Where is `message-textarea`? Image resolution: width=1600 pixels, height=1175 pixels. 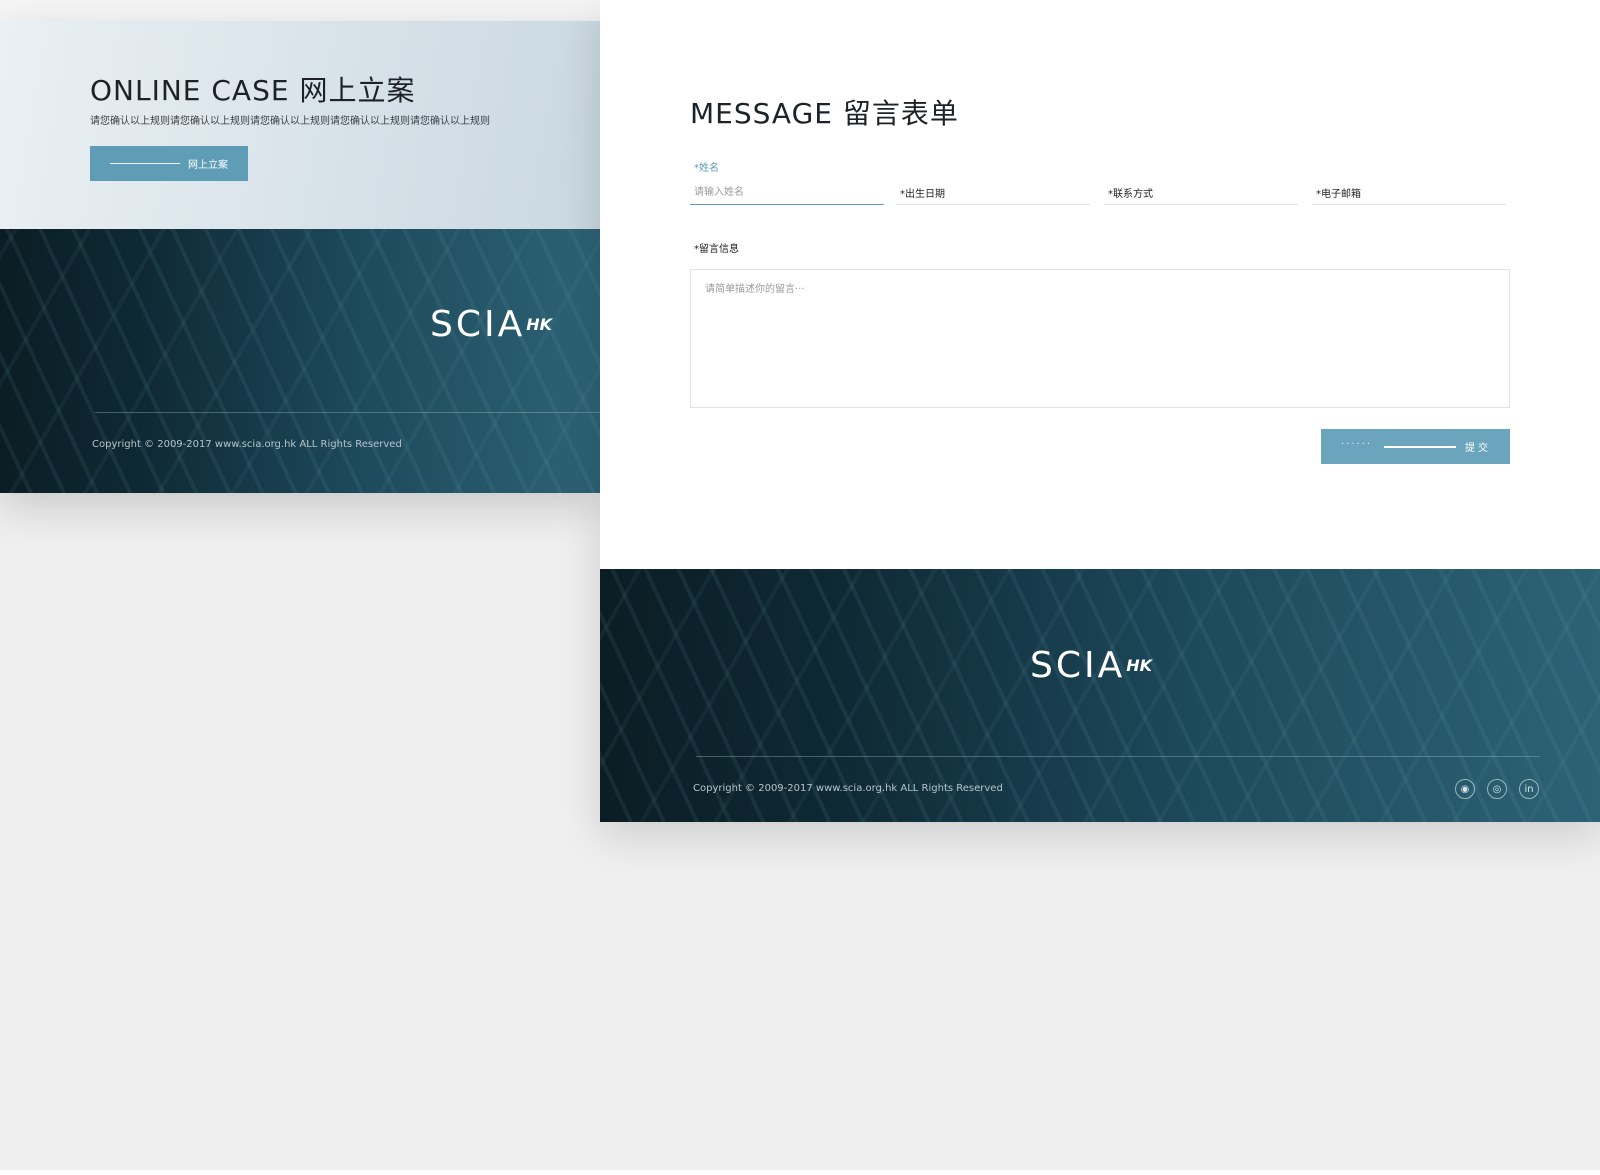
message-textarea is located at coordinates (1100, 338).